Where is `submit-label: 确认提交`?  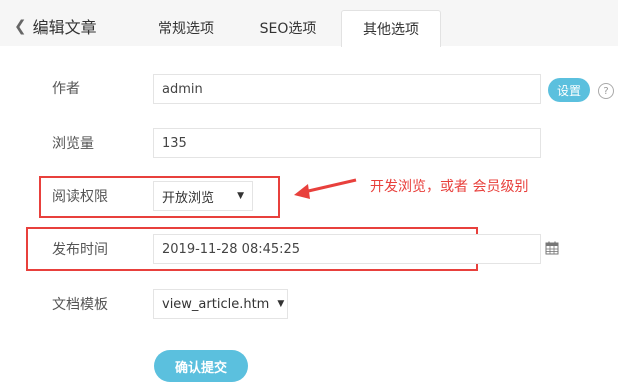 submit-label: 确认提交 is located at coordinates (200, 368).